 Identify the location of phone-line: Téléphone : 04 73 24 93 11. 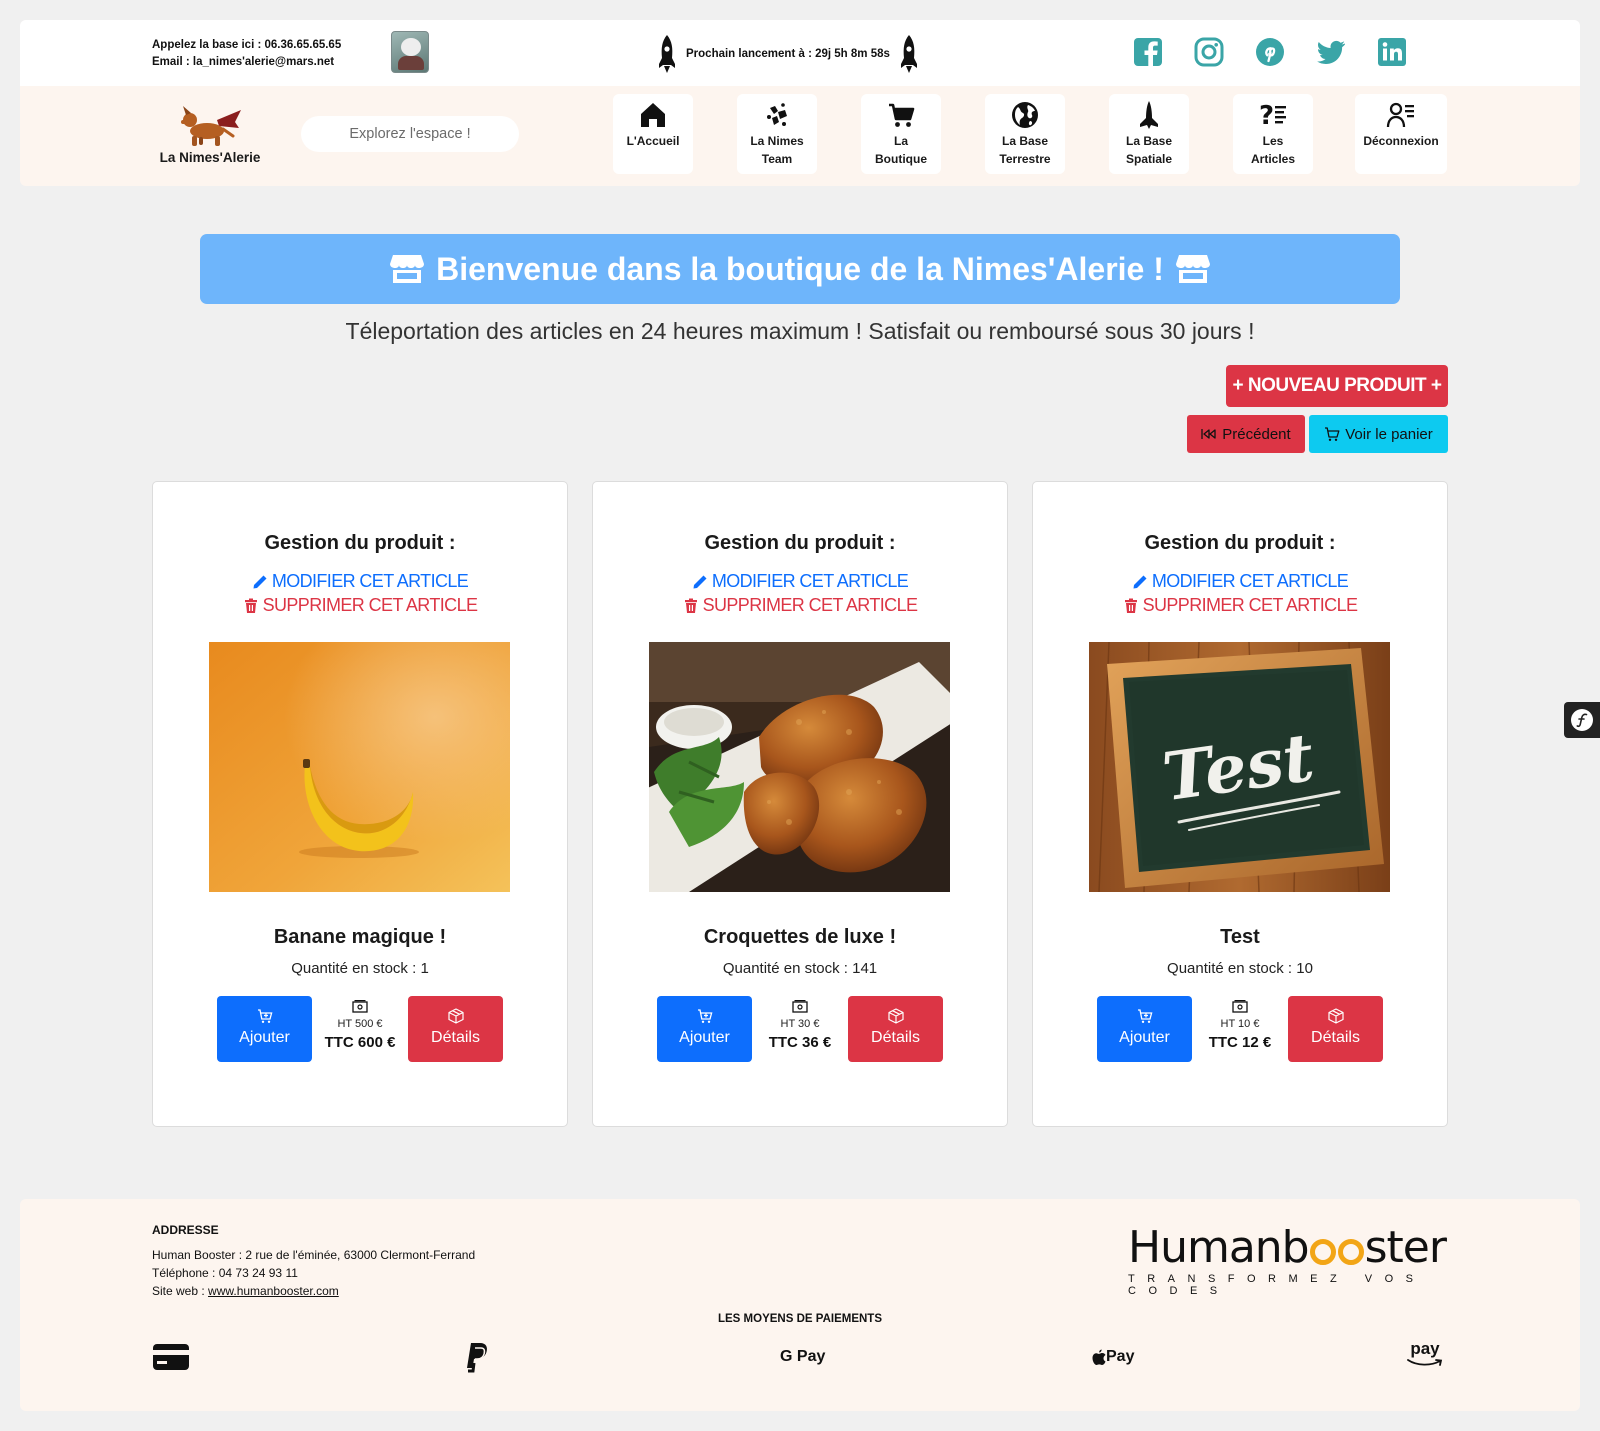
(225, 1273).